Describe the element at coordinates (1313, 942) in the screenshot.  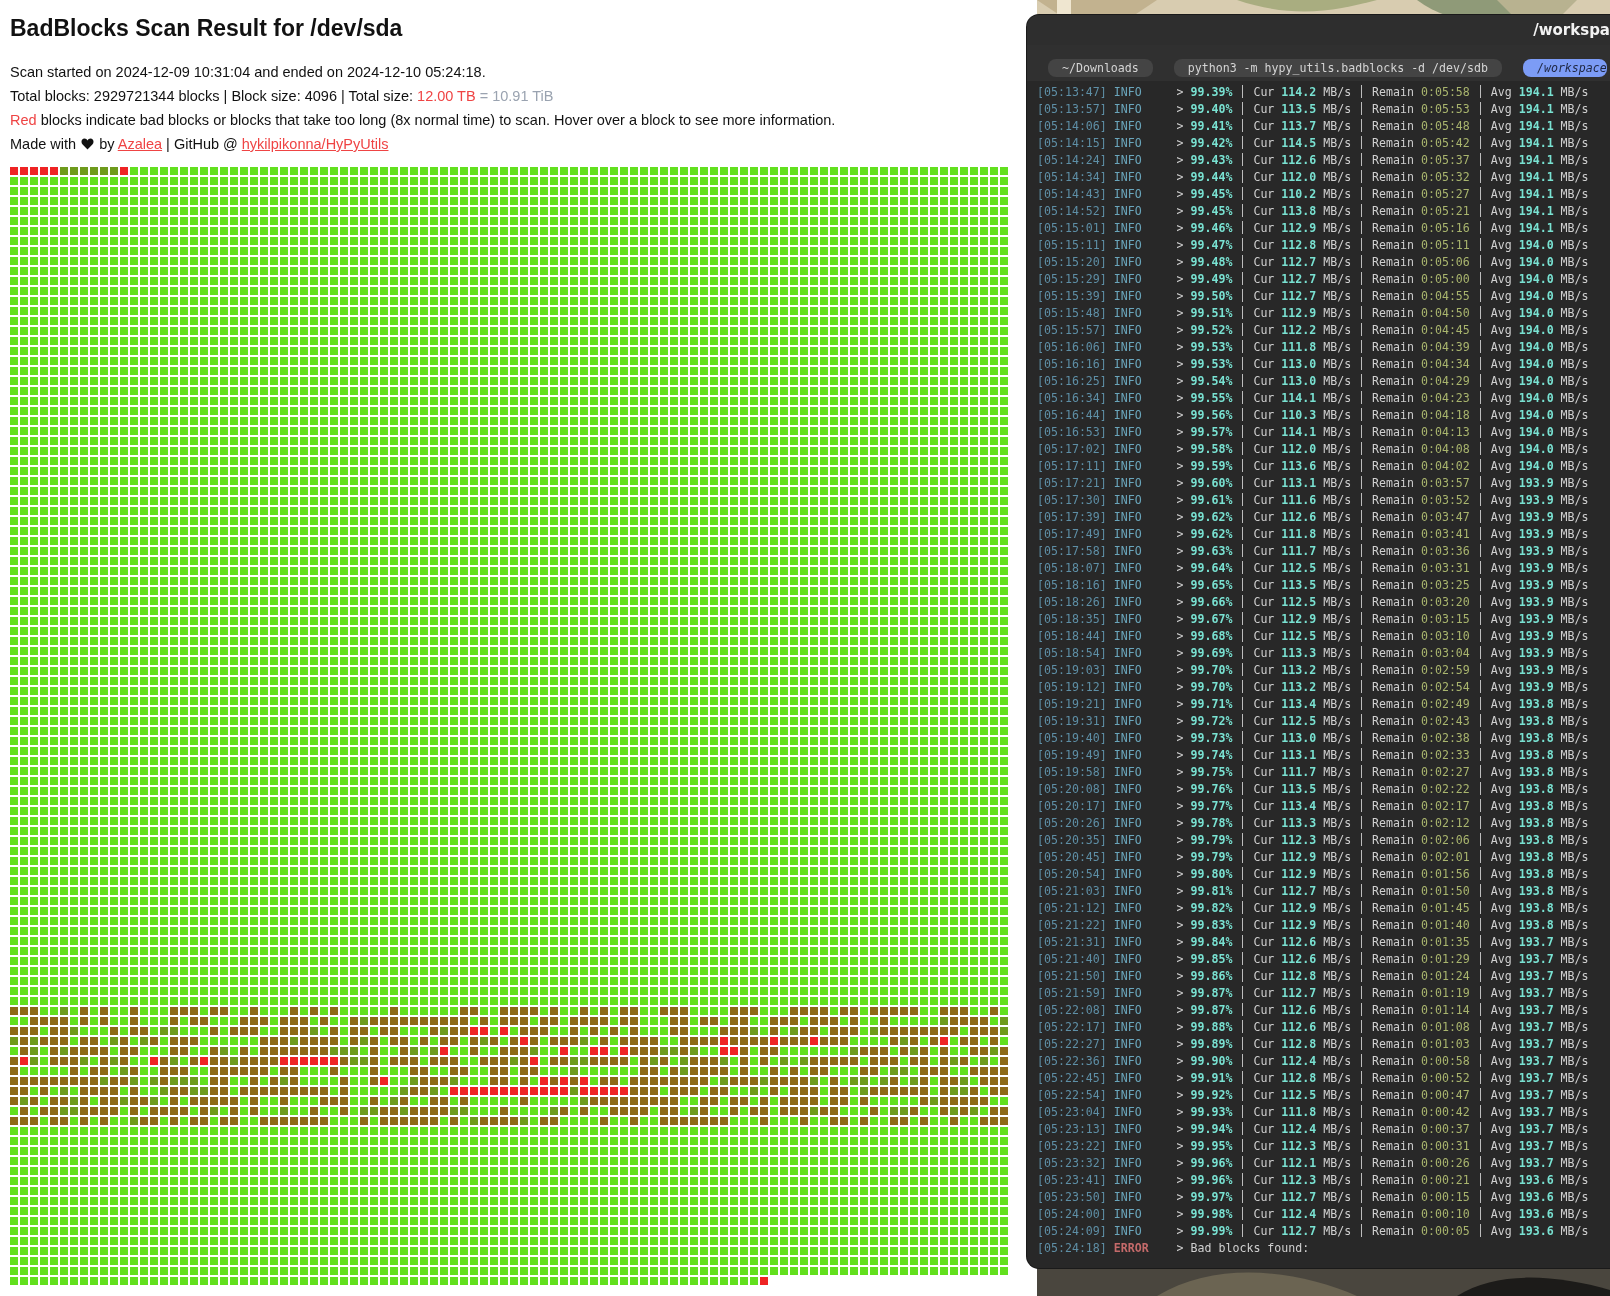
I see `log-line: [05:21:31] INFO > 99.84% Cur 112.6 MB/s Remain 0:01:35 Avg 193.7 MB/s` at that location.